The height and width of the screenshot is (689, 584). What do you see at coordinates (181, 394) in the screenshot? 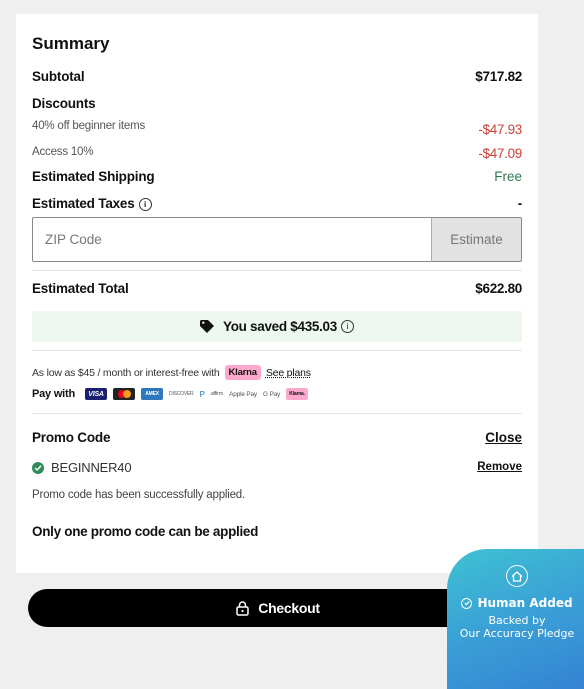
I see `discover-icon: DISCOVER` at bounding box center [181, 394].